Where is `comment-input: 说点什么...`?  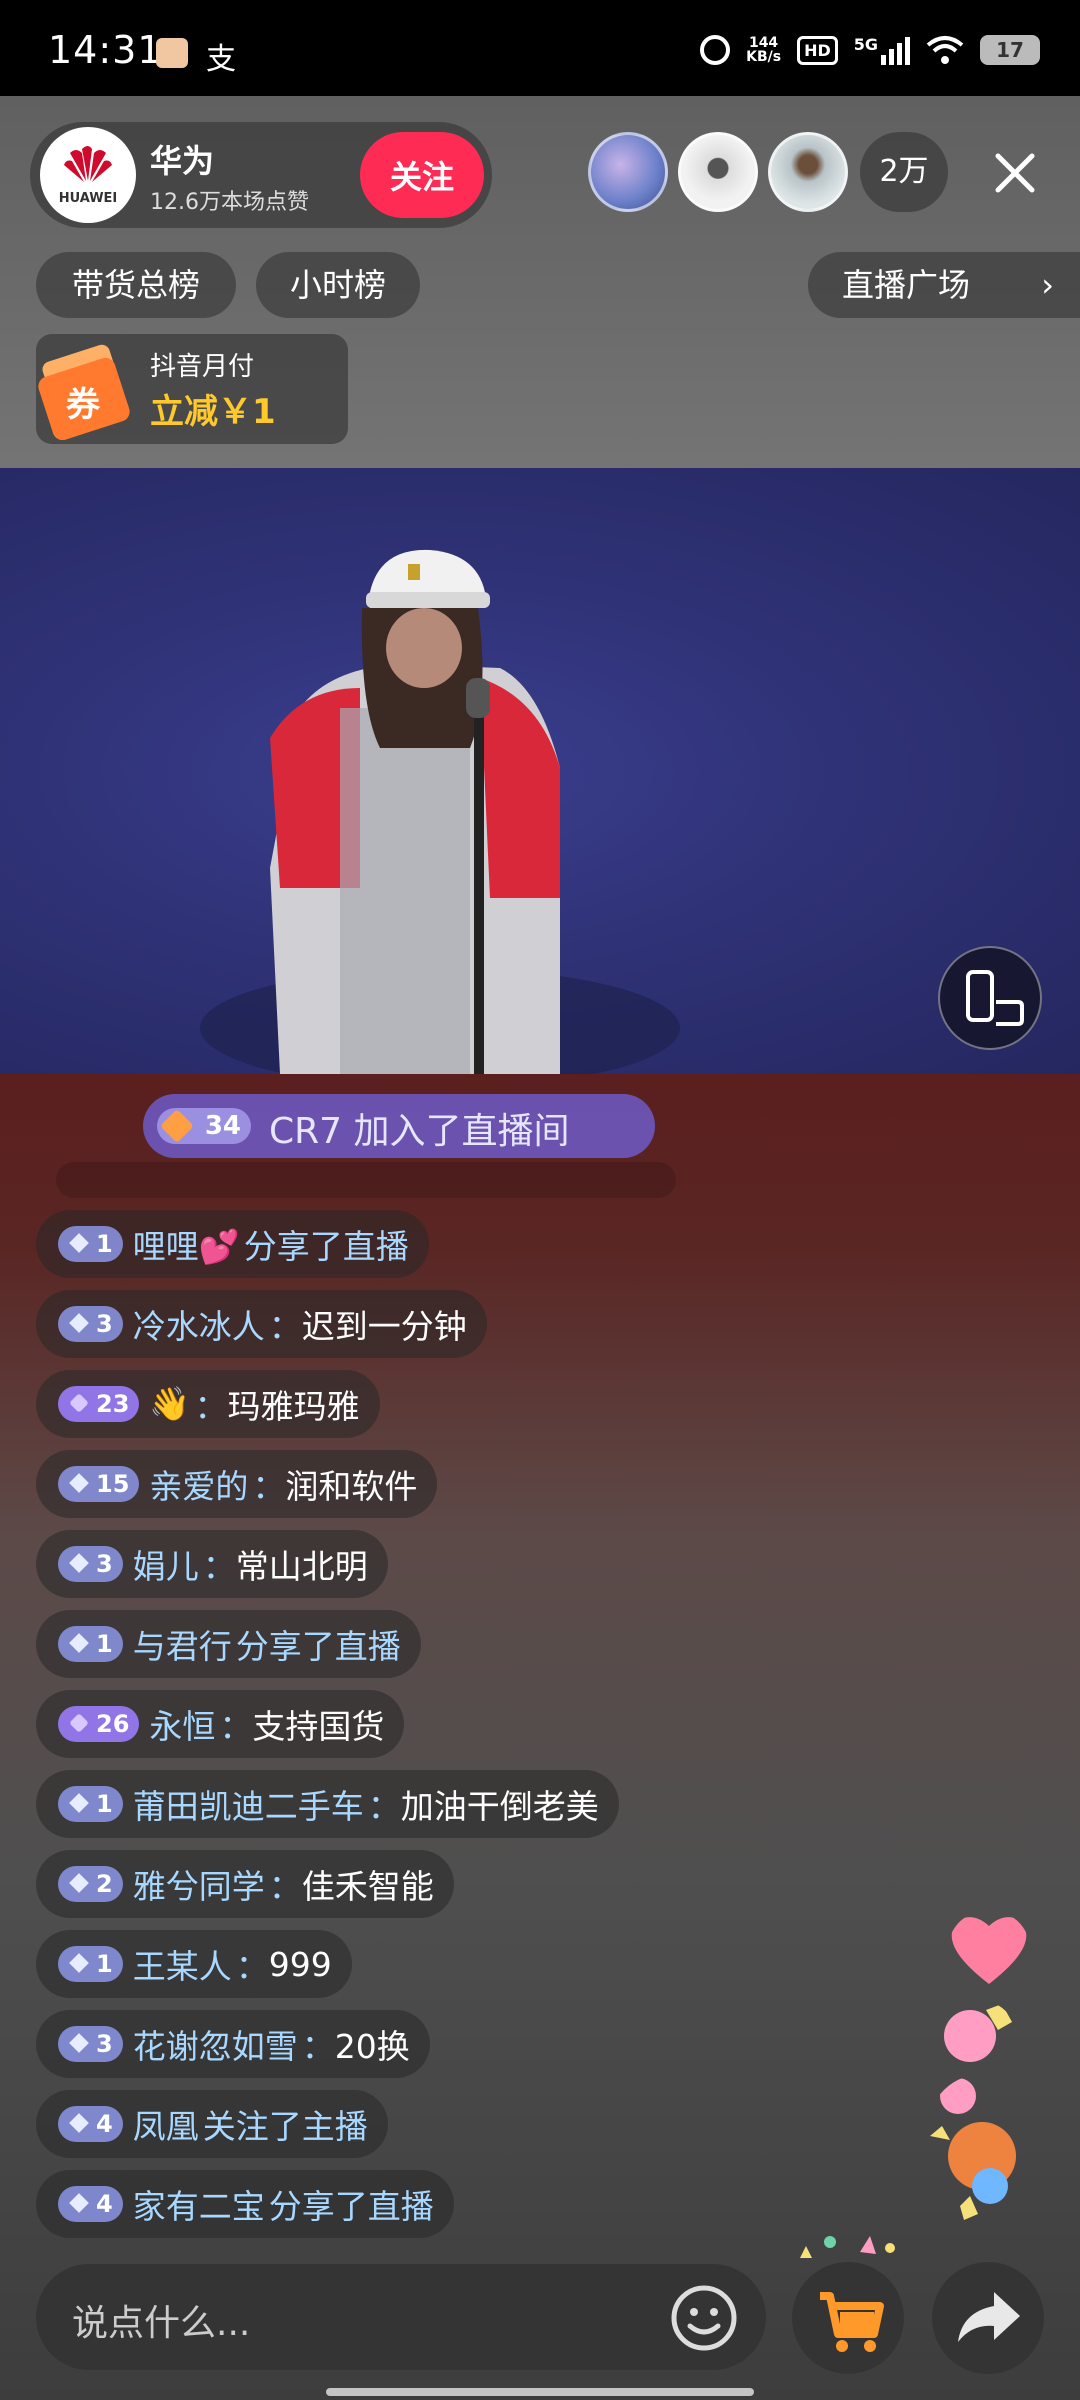 comment-input: 说点什么... is located at coordinates (401, 2317).